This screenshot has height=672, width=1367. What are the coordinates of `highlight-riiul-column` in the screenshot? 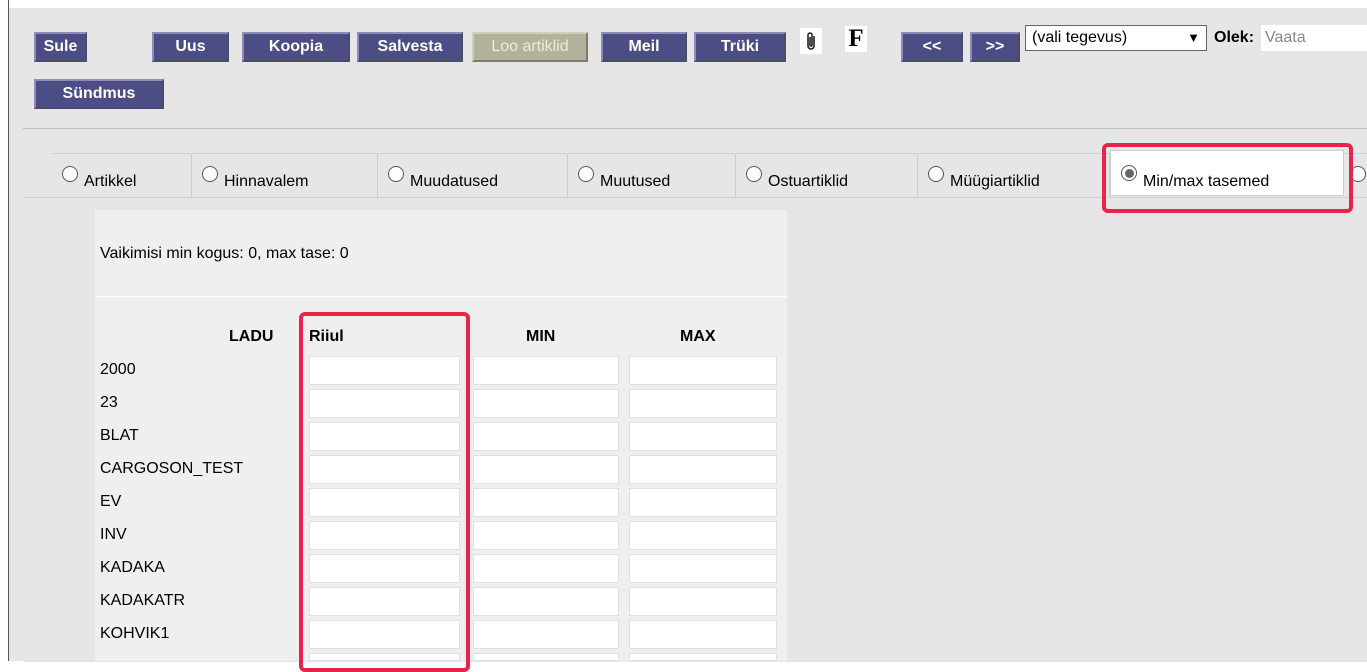 It's located at (384, 492).